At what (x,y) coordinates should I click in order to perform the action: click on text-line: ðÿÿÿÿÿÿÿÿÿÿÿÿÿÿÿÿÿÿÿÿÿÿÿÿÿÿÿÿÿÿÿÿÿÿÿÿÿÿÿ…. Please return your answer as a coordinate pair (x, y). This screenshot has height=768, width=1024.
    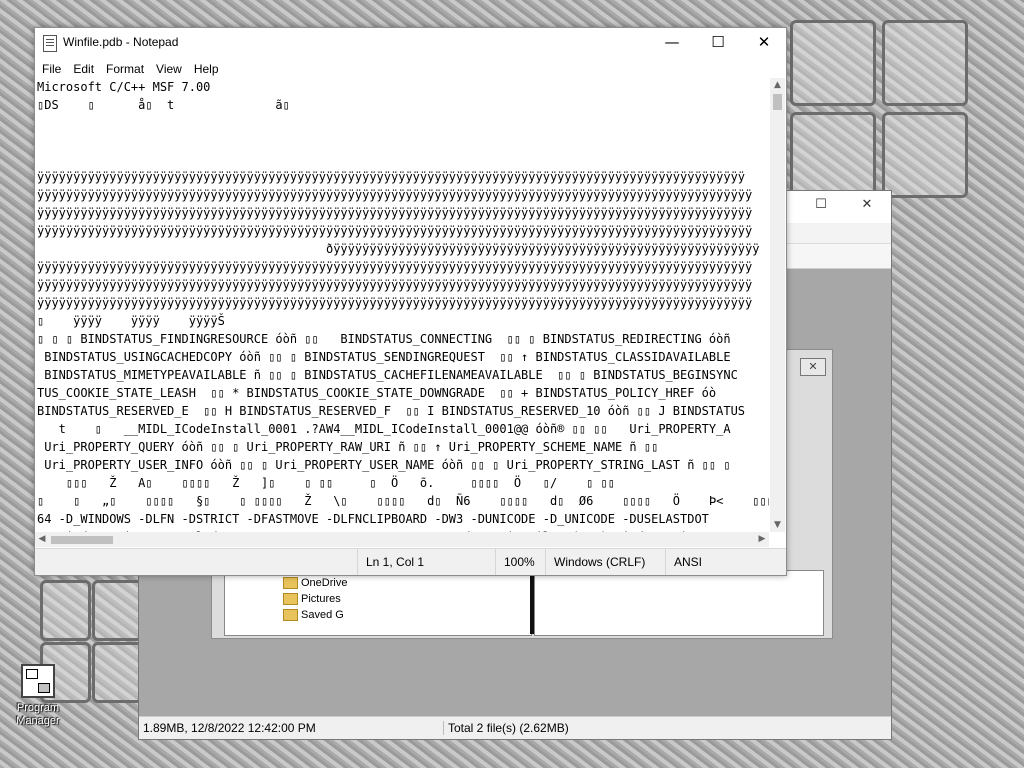
    Looking at the image, I should click on (398, 249).